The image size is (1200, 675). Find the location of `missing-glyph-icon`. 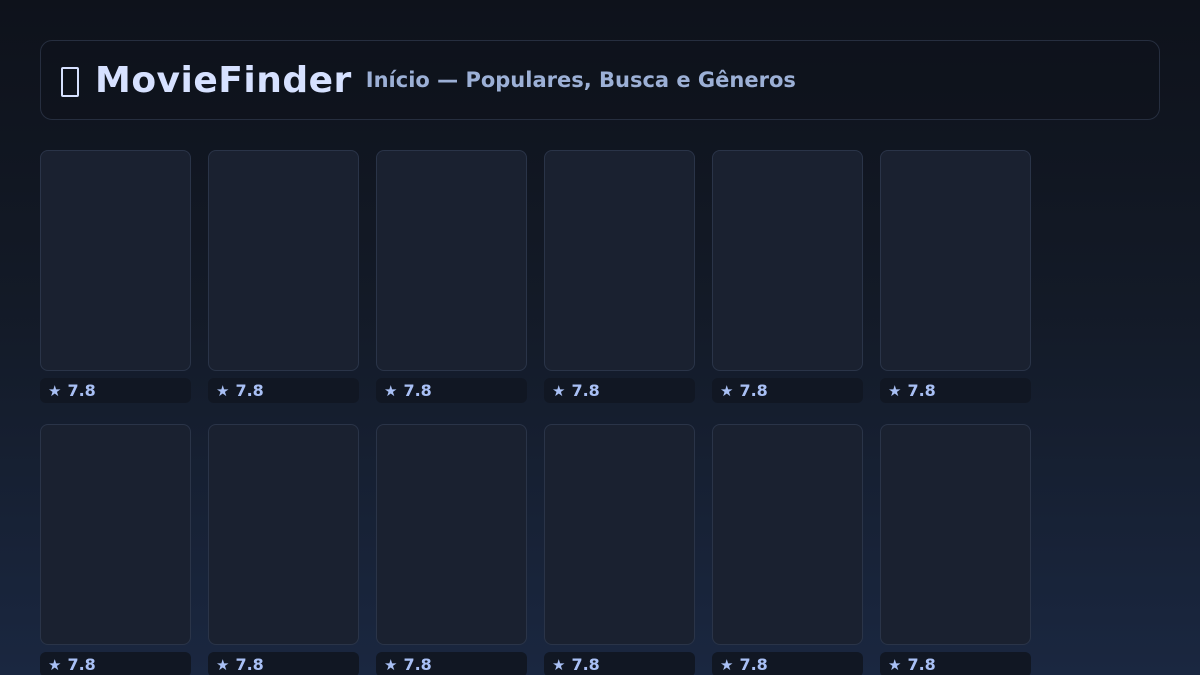

missing-glyph-icon is located at coordinates (70, 82).